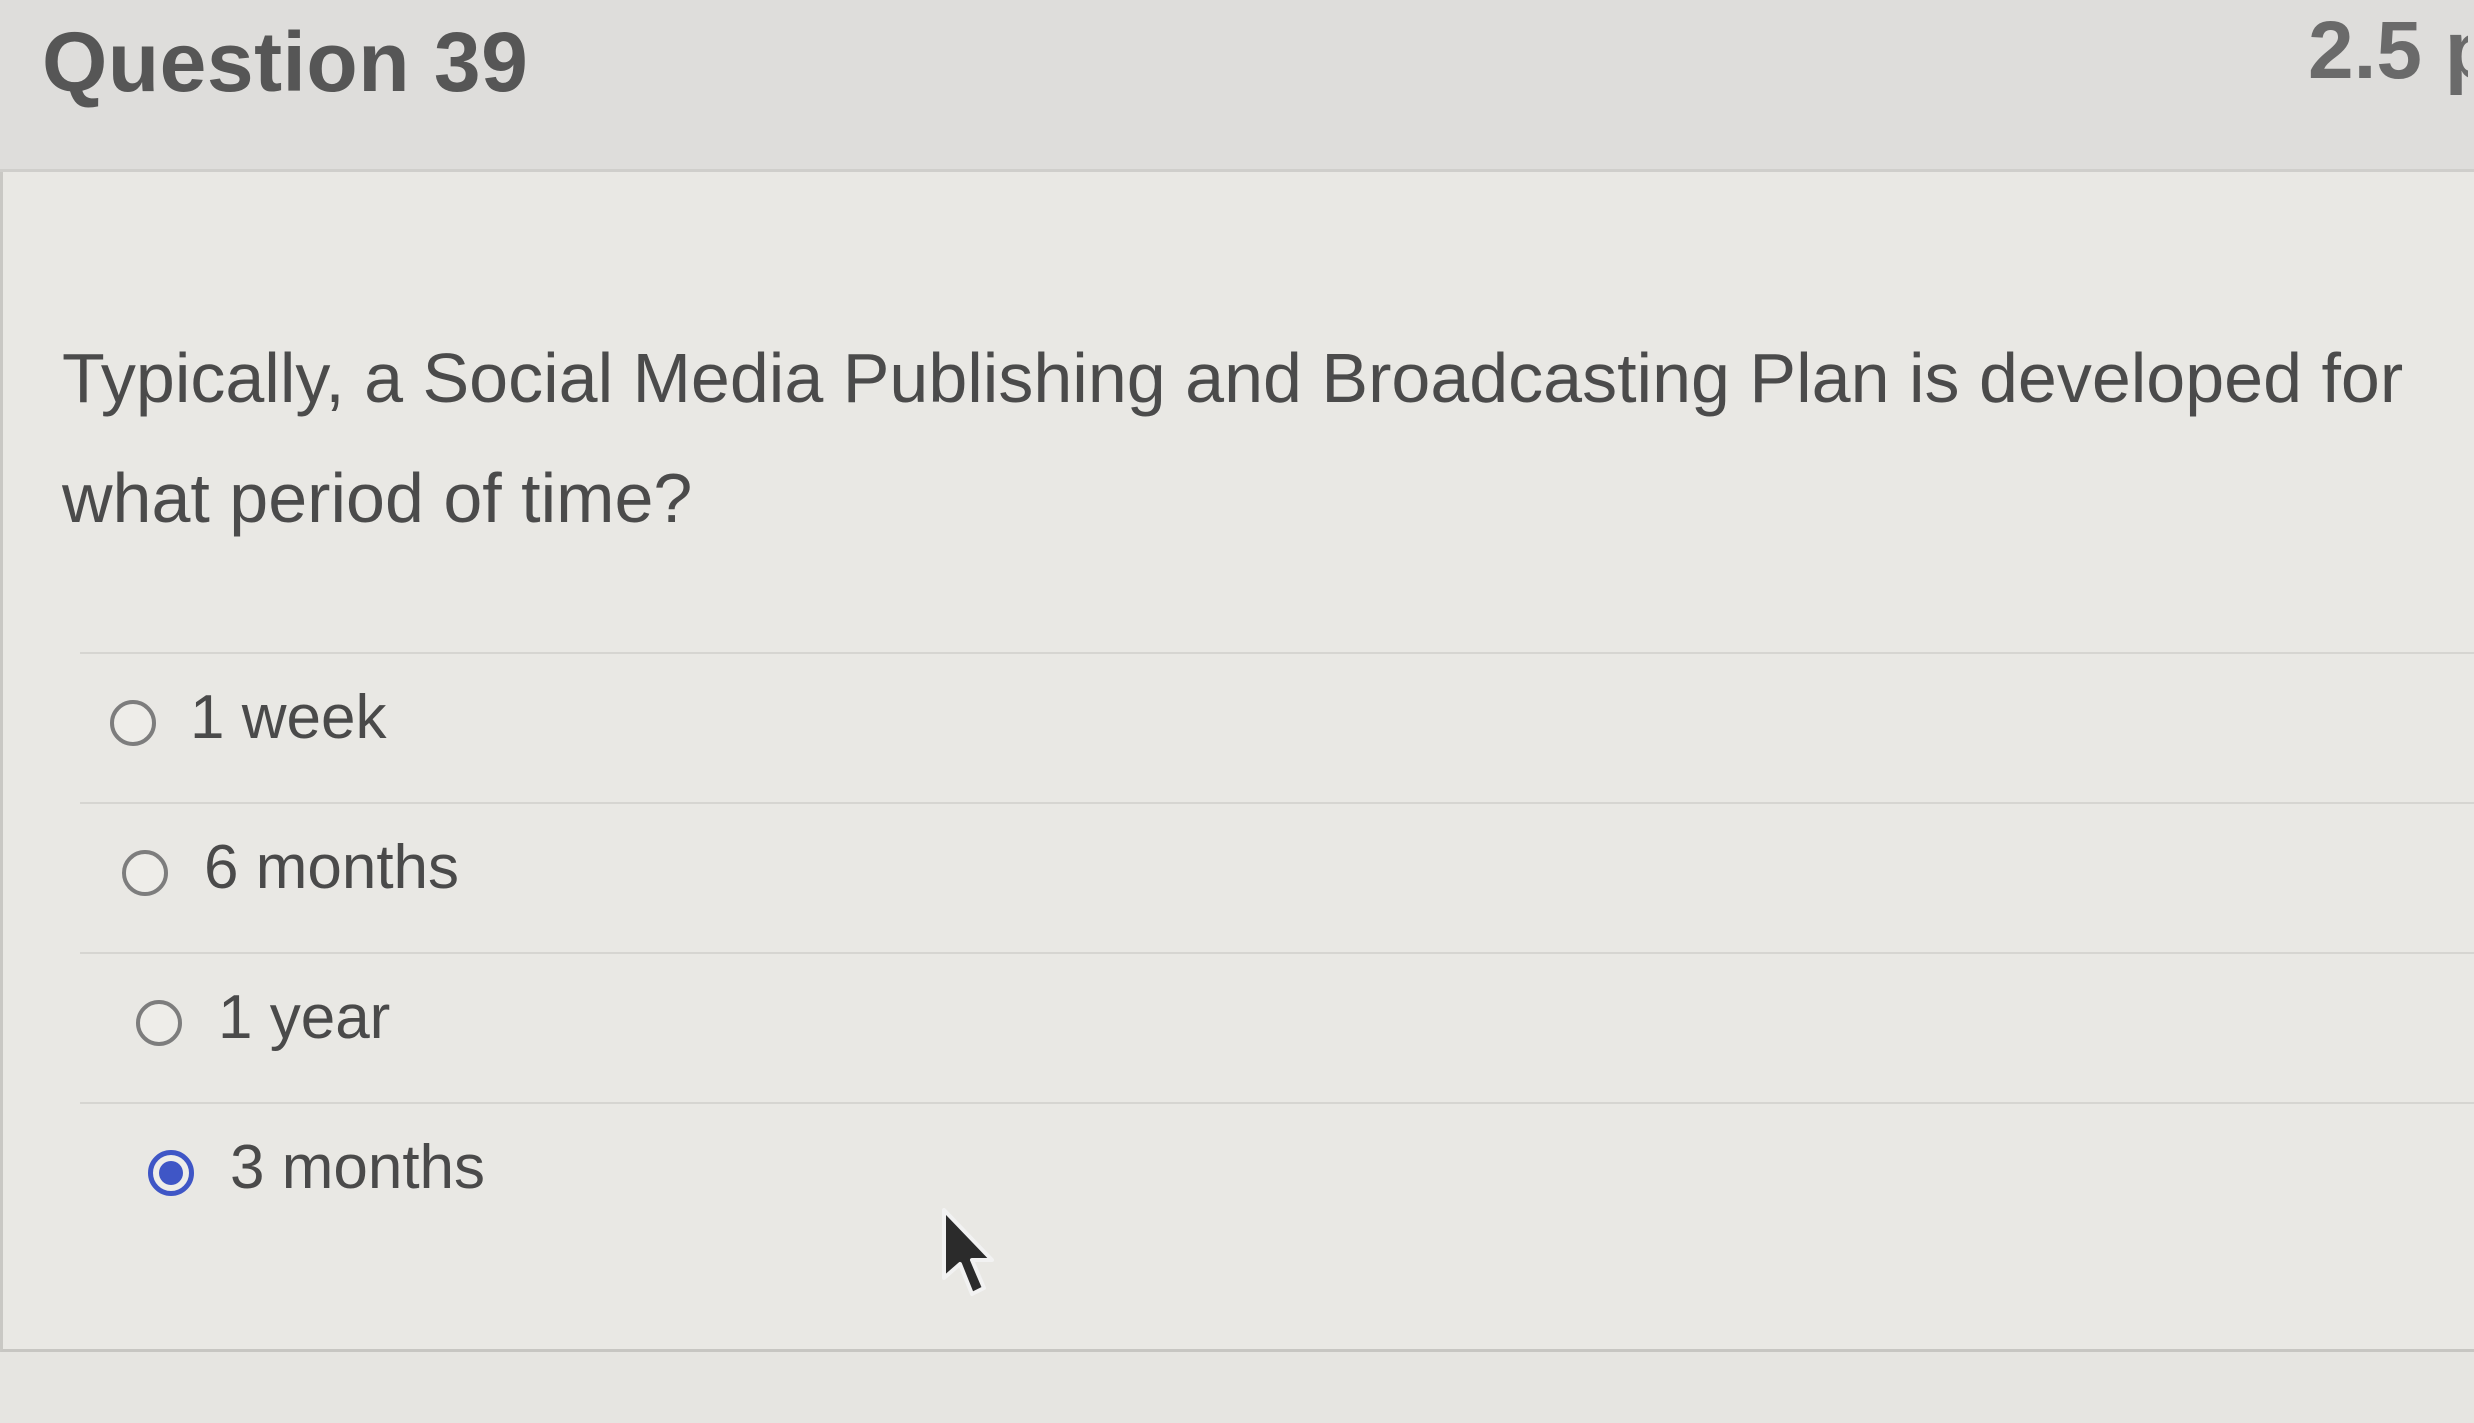 The height and width of the screenshot is (1423, 2474). I want to click on answer-option-6-months: 6 months, so click(1277, 879).